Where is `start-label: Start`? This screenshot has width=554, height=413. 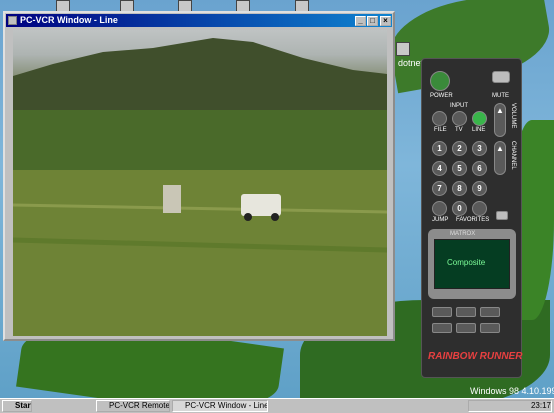
start-label: Start is located at coordinates (23, 405).